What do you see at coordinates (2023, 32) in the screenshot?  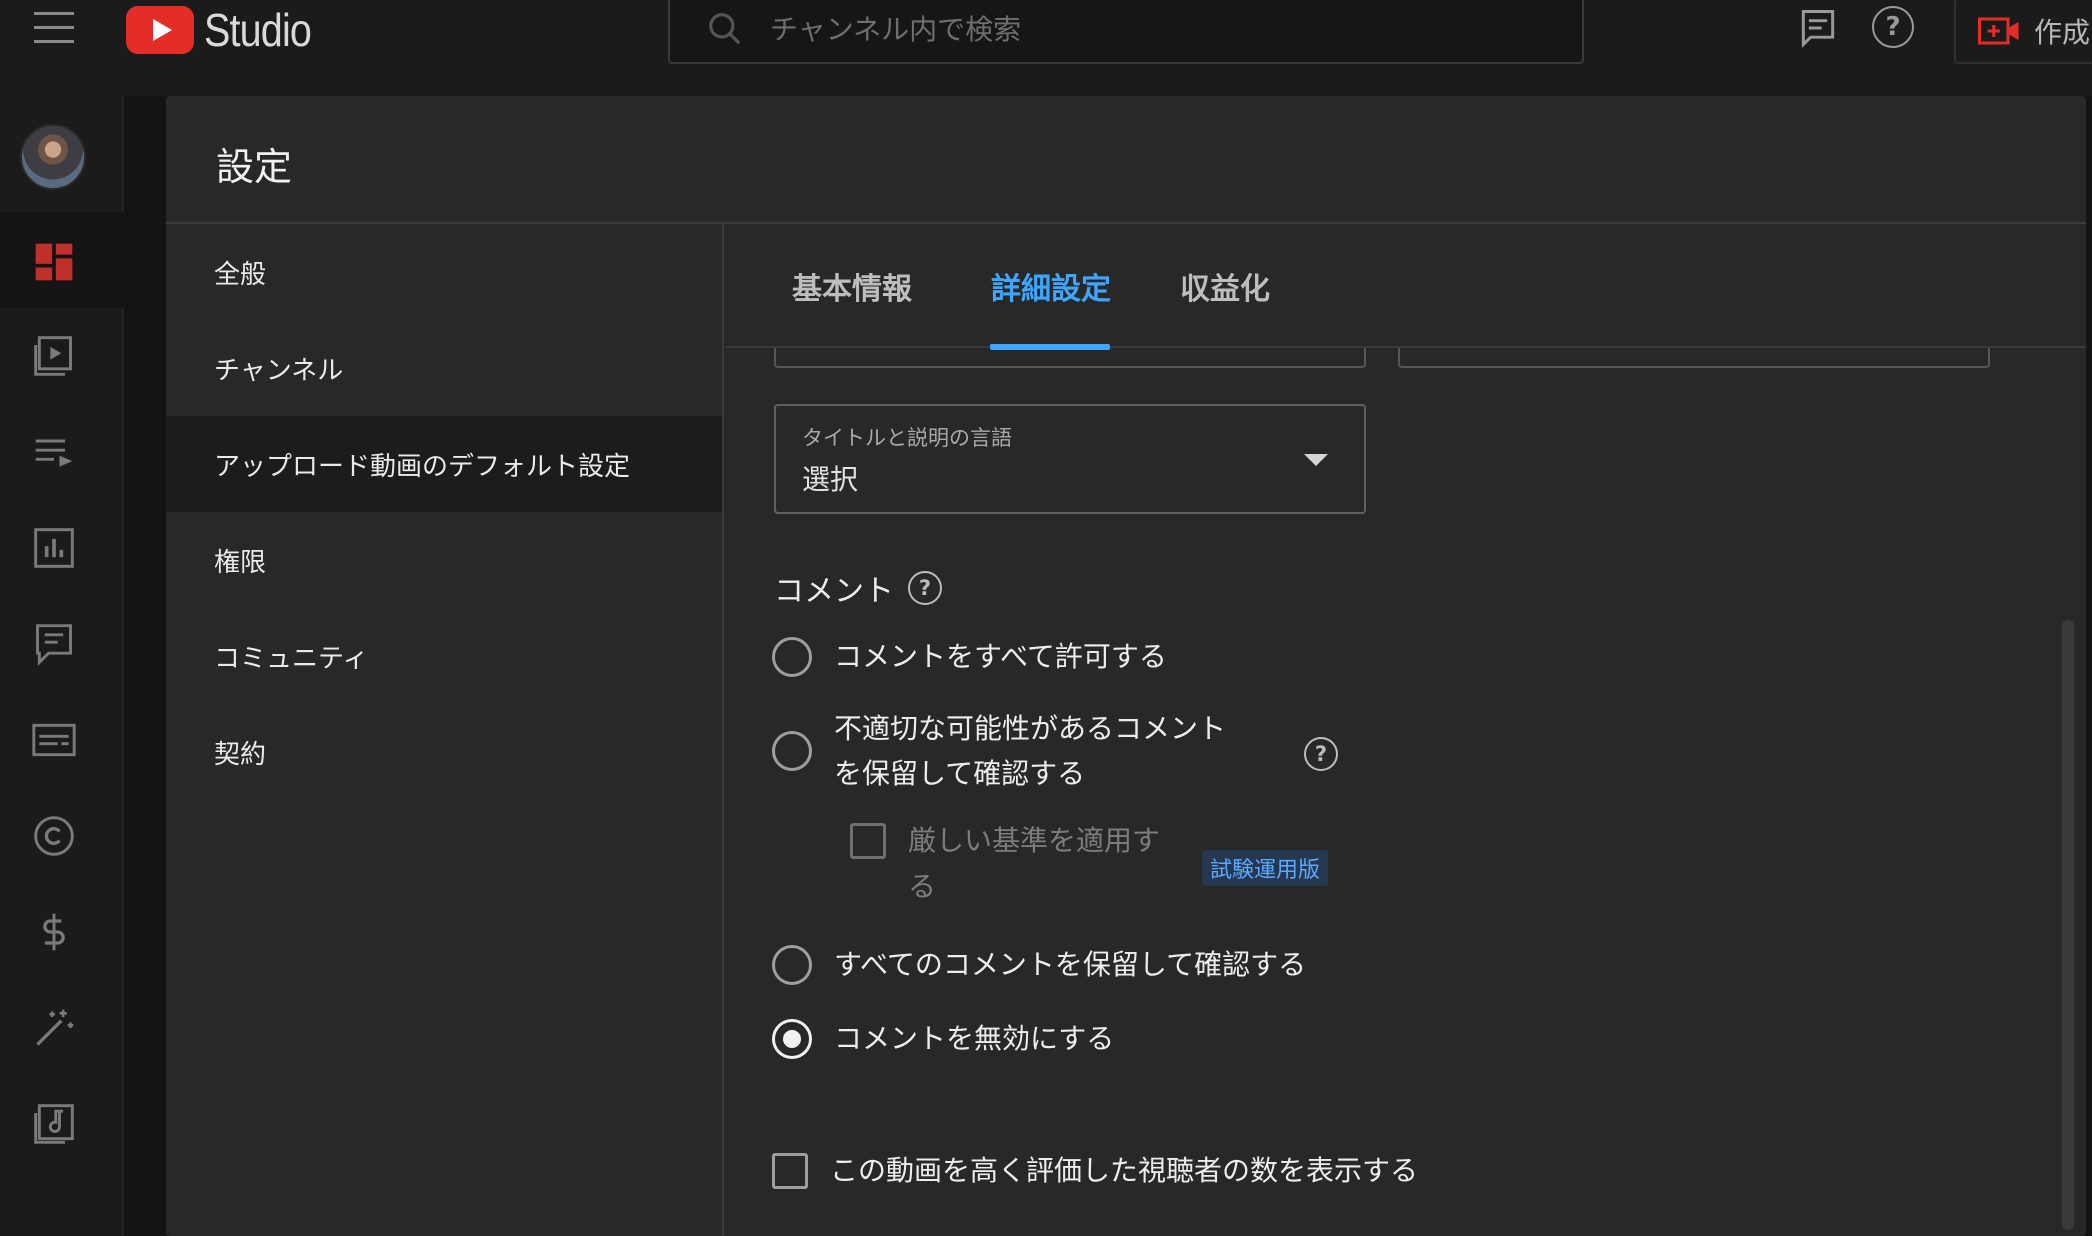 I see `create-button: 作成` at bounding box center [2023, 32].